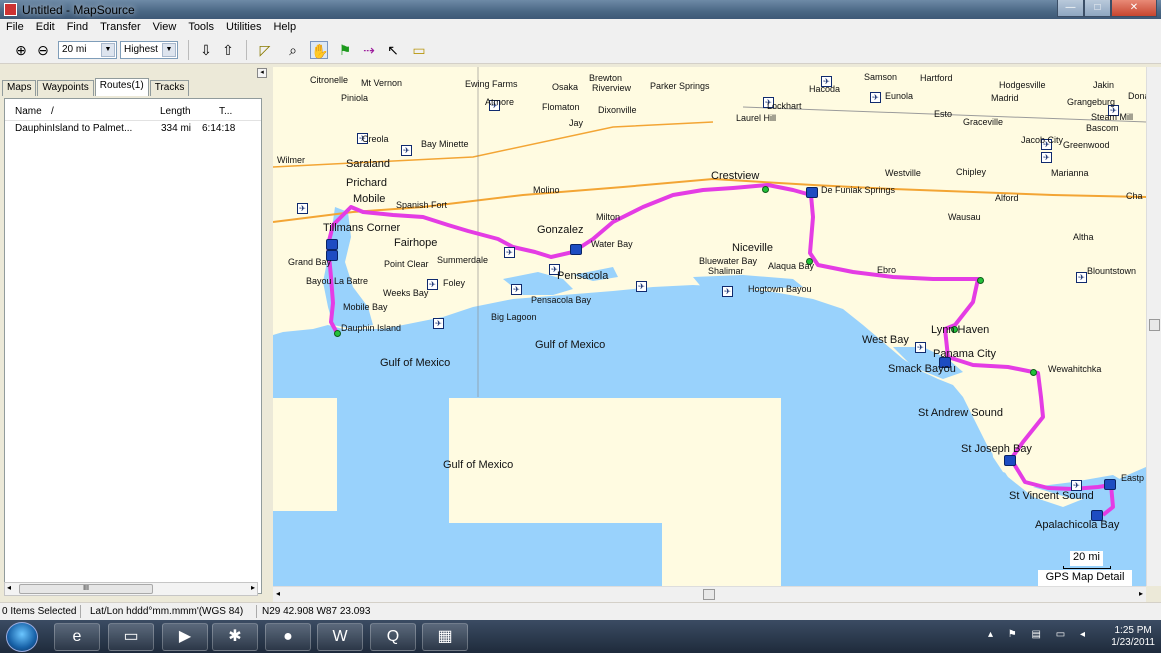  What do you see at coordinates (77, 637) in the screenshot?
I see `ie-icon: e` at bounding box center [77, 637].